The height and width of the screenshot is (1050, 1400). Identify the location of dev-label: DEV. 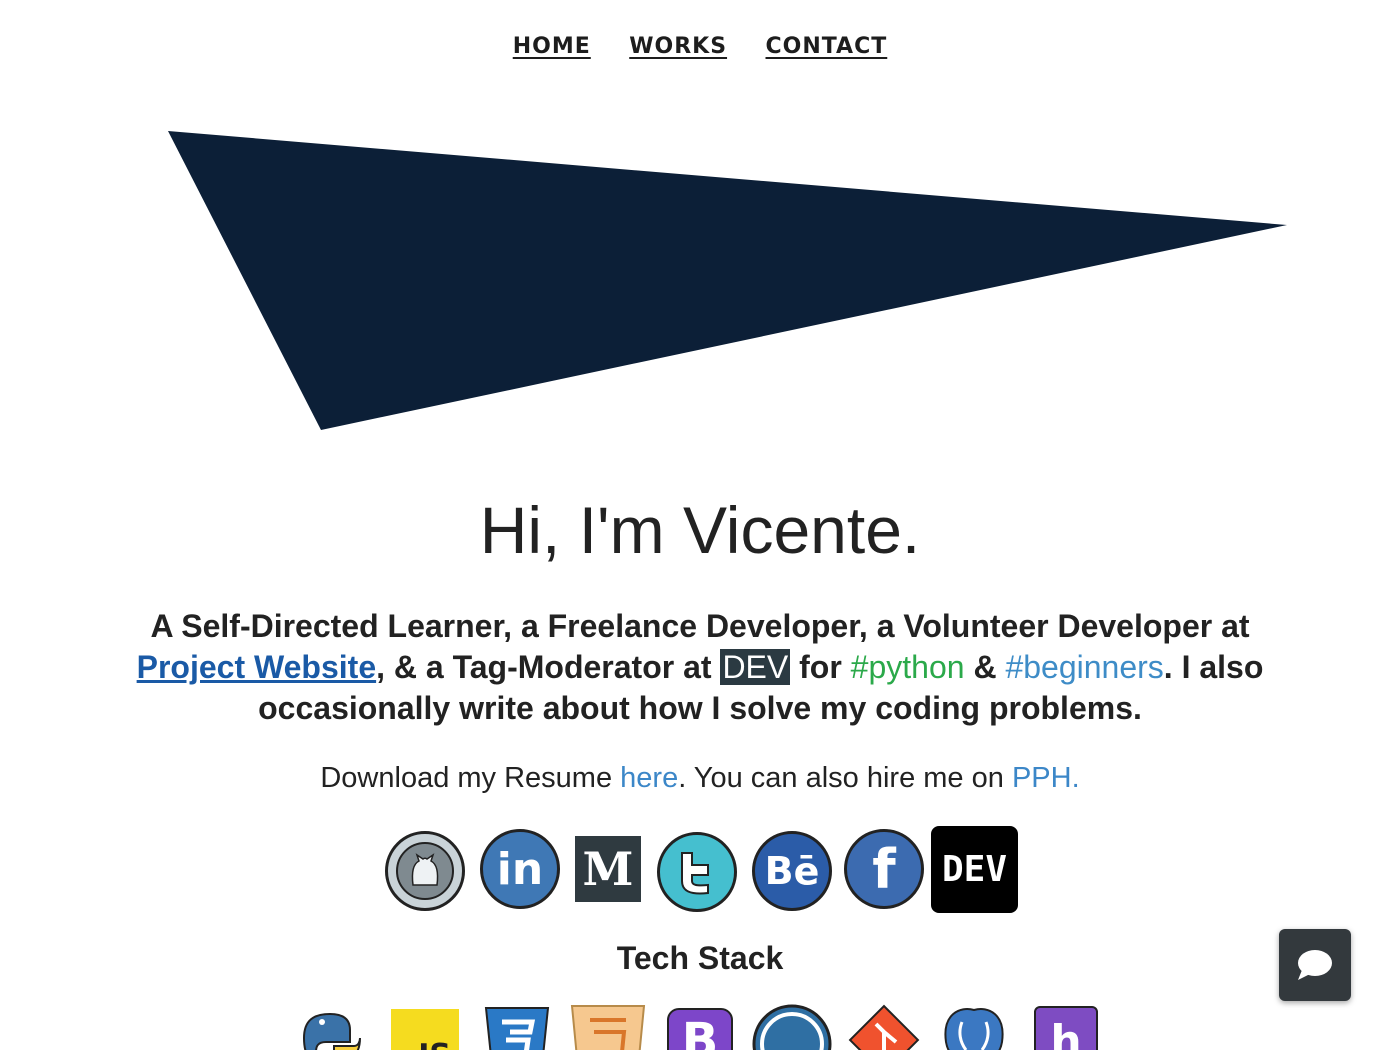
(974, 869).